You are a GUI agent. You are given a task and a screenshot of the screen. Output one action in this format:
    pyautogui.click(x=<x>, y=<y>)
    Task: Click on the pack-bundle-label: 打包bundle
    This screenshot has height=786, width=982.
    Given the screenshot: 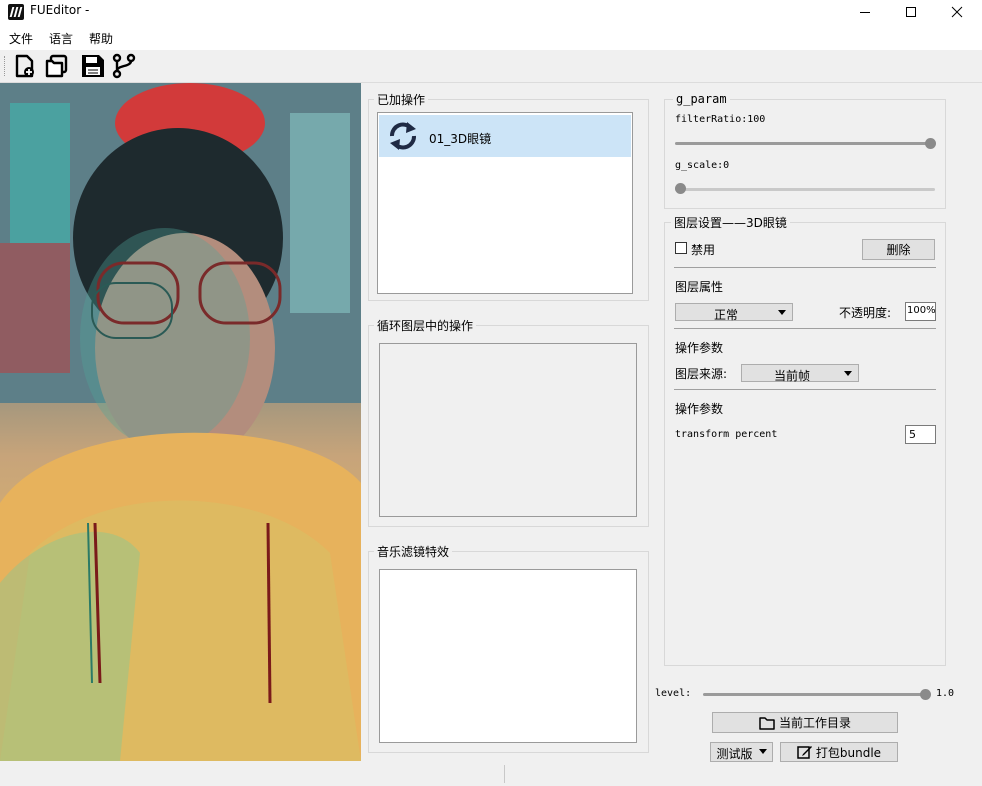 What is the action you would take?
    pyautogui.click(x=848, y=752)
    